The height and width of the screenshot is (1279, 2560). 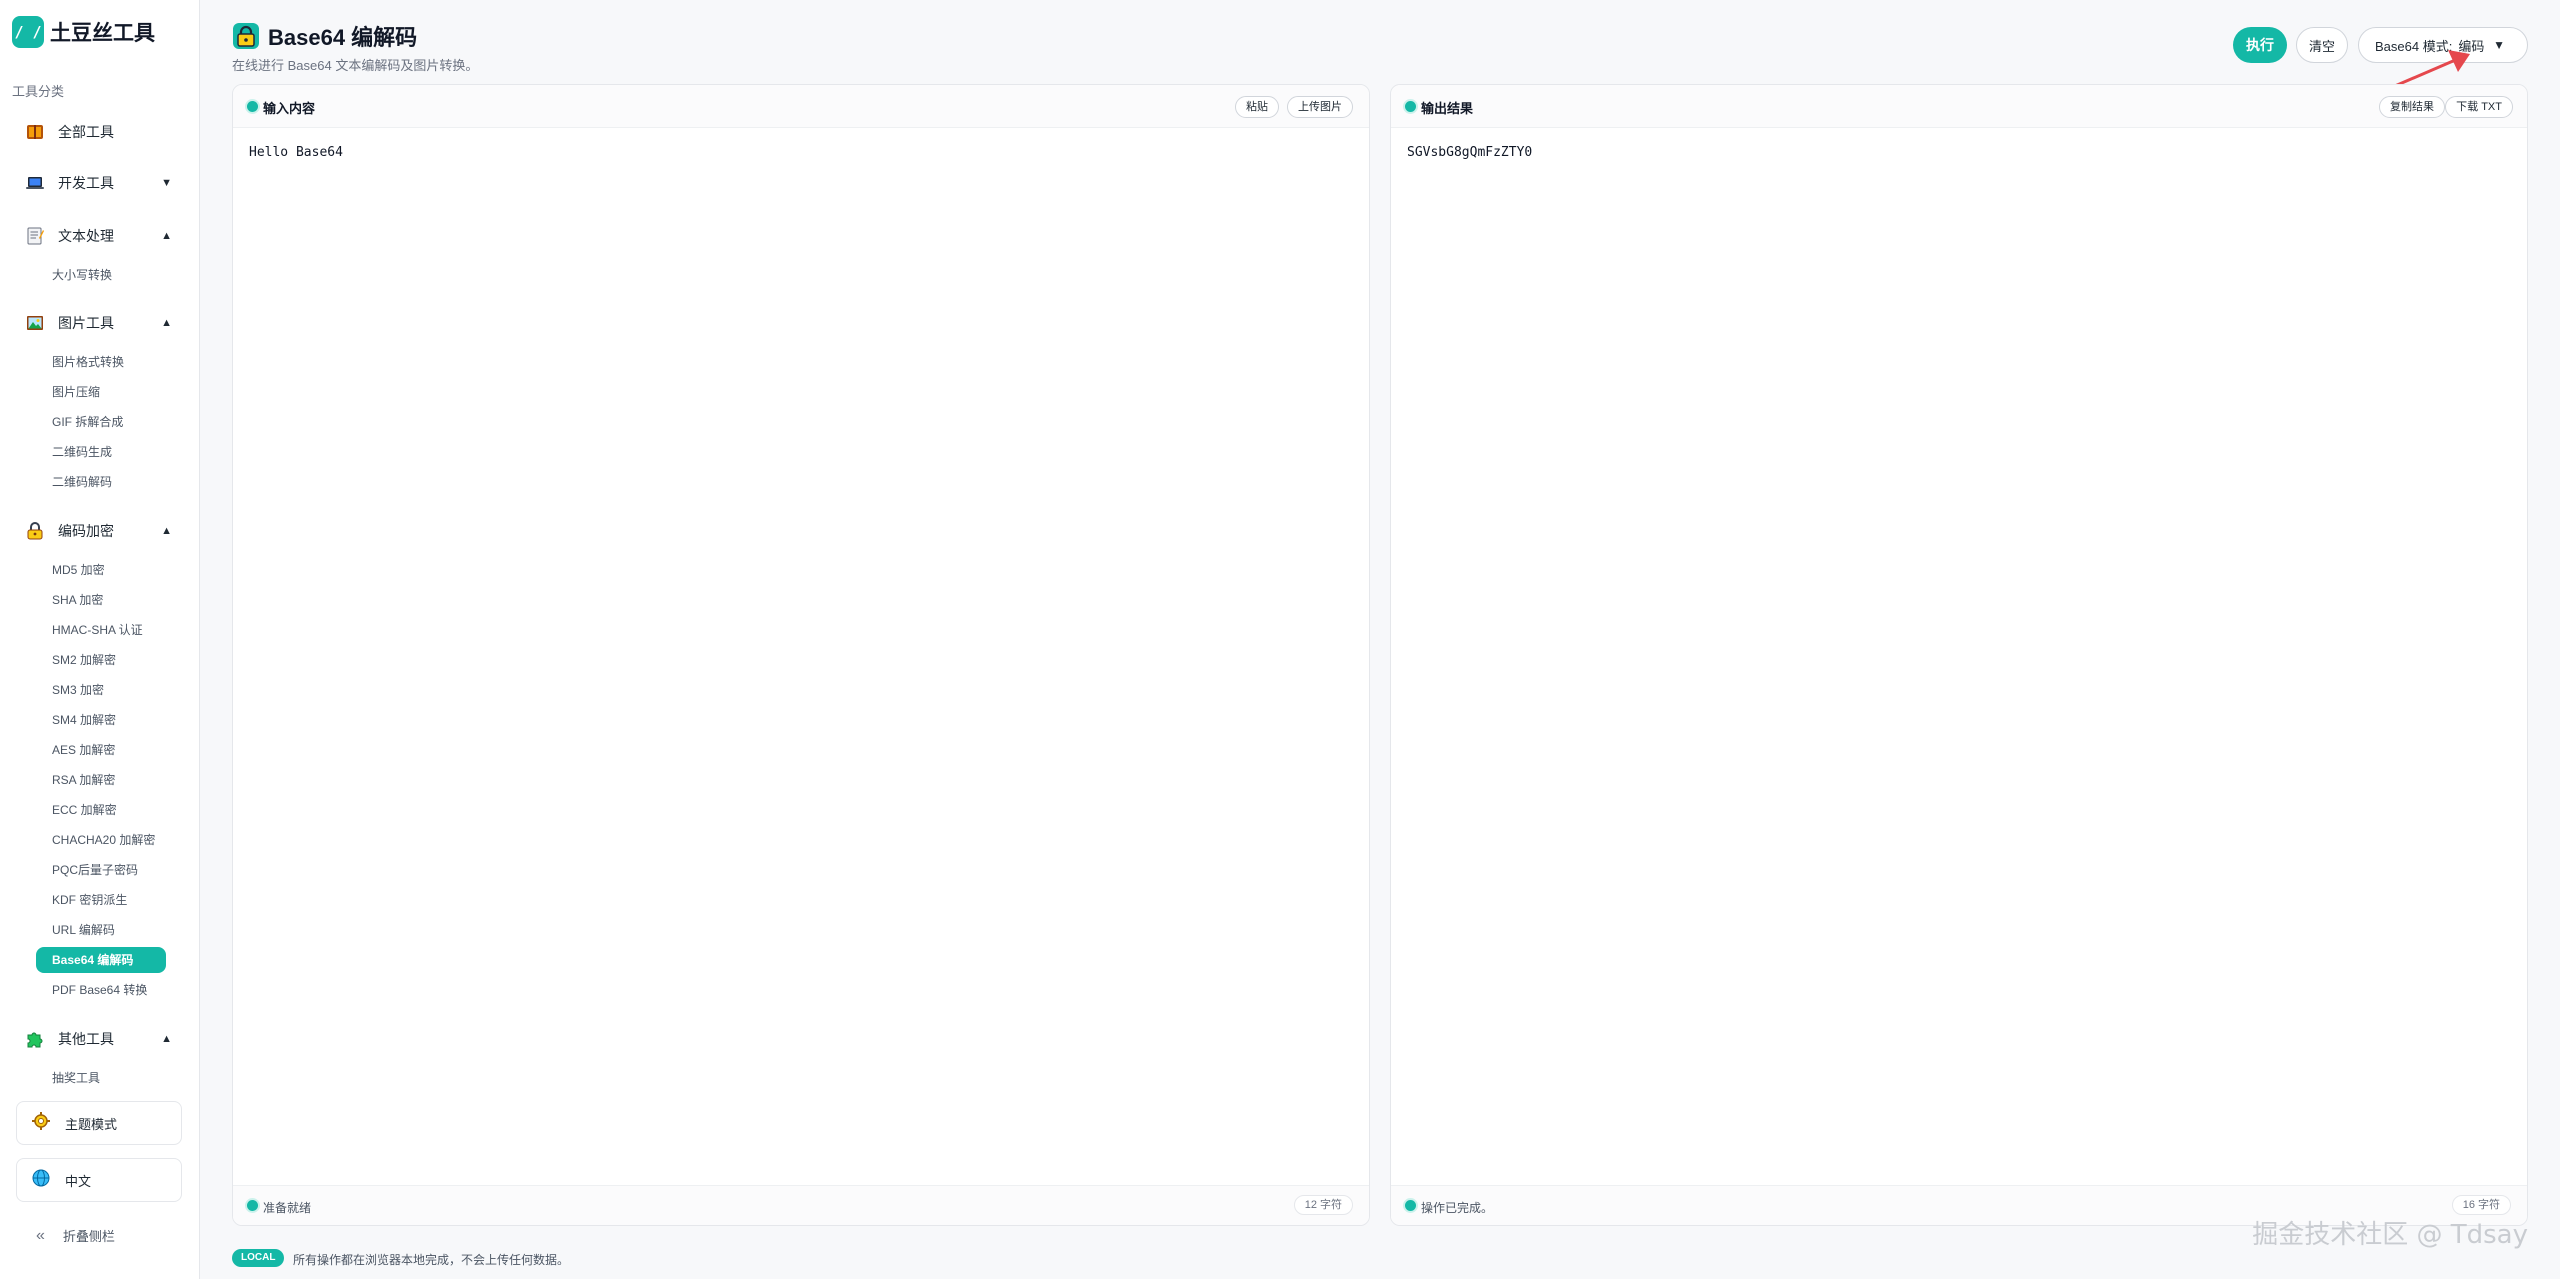 What do you see at coordinates (166, 183) in the screenshot?
I see `chevron-down-icon: ▼` at bounding box center [166, 183].